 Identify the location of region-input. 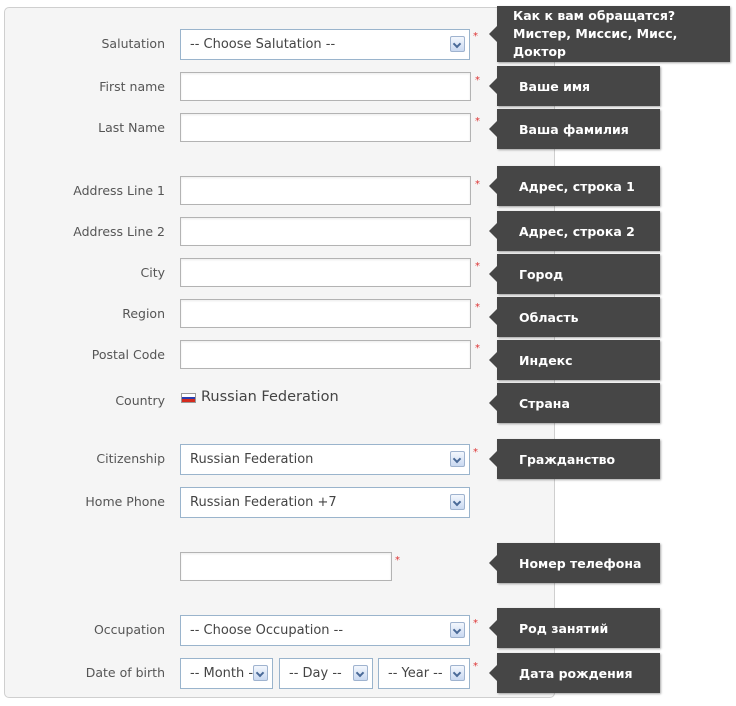
(325, 313).